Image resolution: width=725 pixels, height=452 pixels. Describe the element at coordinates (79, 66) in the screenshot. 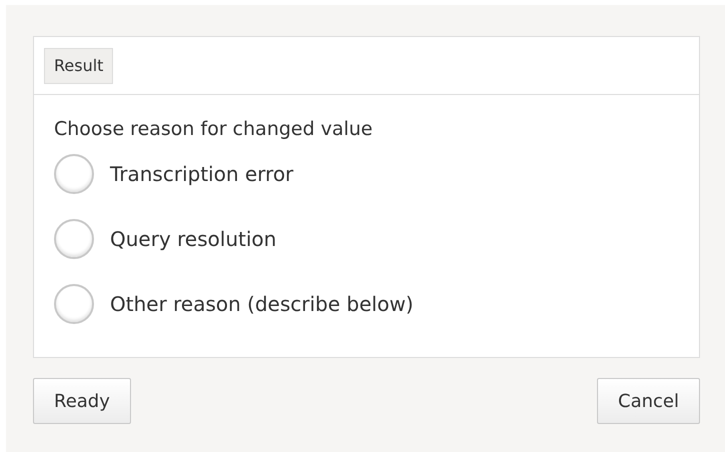

I see `result-tag: Result` at that location.